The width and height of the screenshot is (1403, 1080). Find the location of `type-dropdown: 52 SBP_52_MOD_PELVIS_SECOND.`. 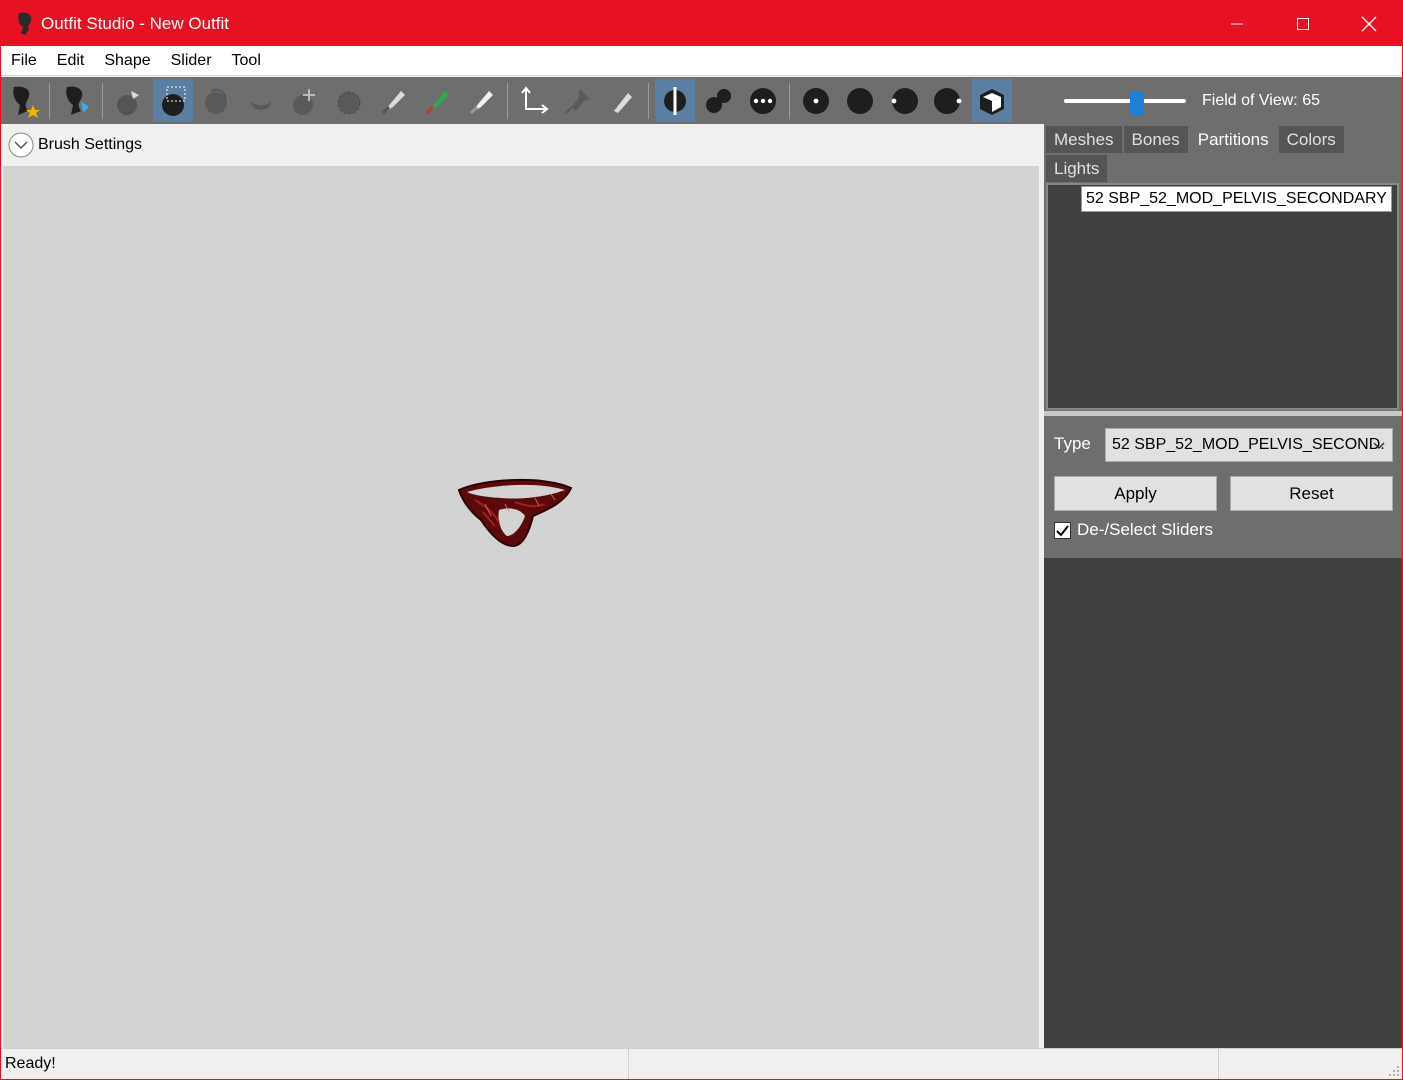

type-dropdown: 52 SBP_52_MOD_PELVIS_SECOND. is located at coordinates (1249, 445).